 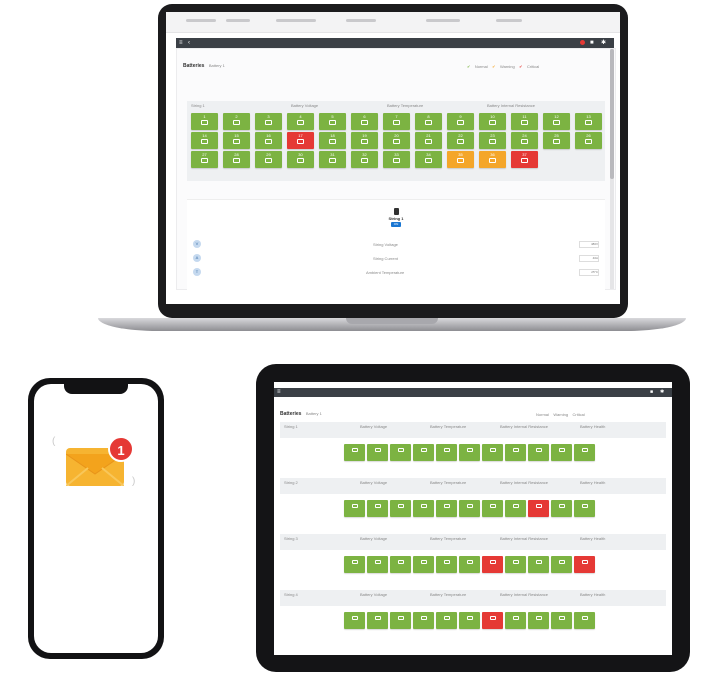 I want to click on battery-cell: 26, so click(x=588, y=140).